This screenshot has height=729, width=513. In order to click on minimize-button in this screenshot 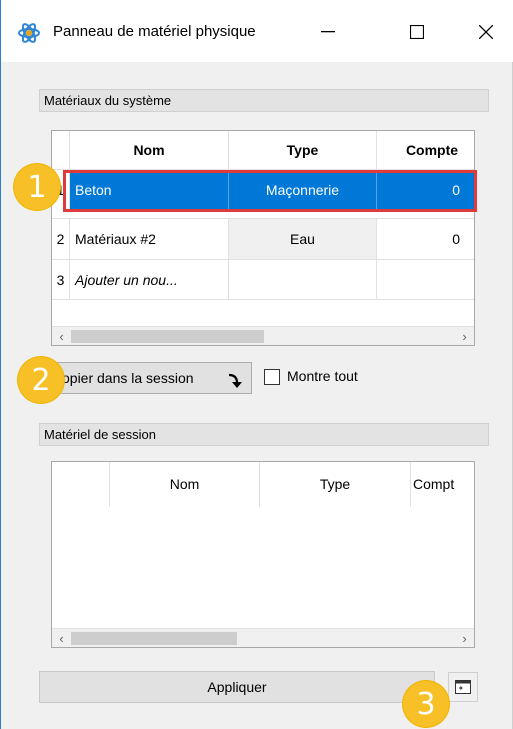, I will do `click(328, 32)`.